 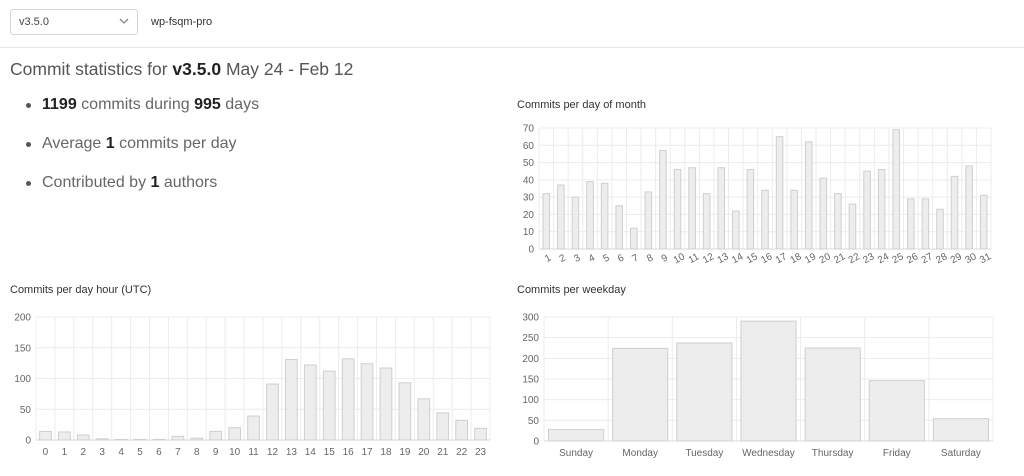 What do you see at coordinates (912, 258) in the screenshot?
I see `x-tick-label: 26` at bounding box center [912, 258].